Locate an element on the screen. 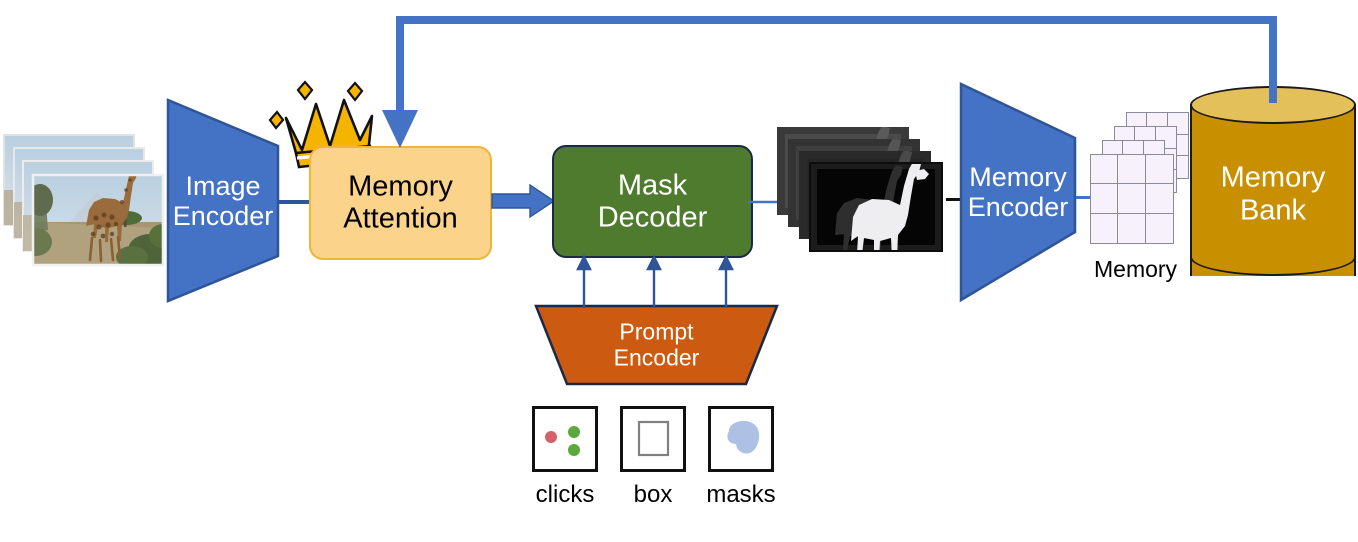 This screenshot has height=542, width=1358. prompt-encoder-shape is located at coordinates (656, 345).